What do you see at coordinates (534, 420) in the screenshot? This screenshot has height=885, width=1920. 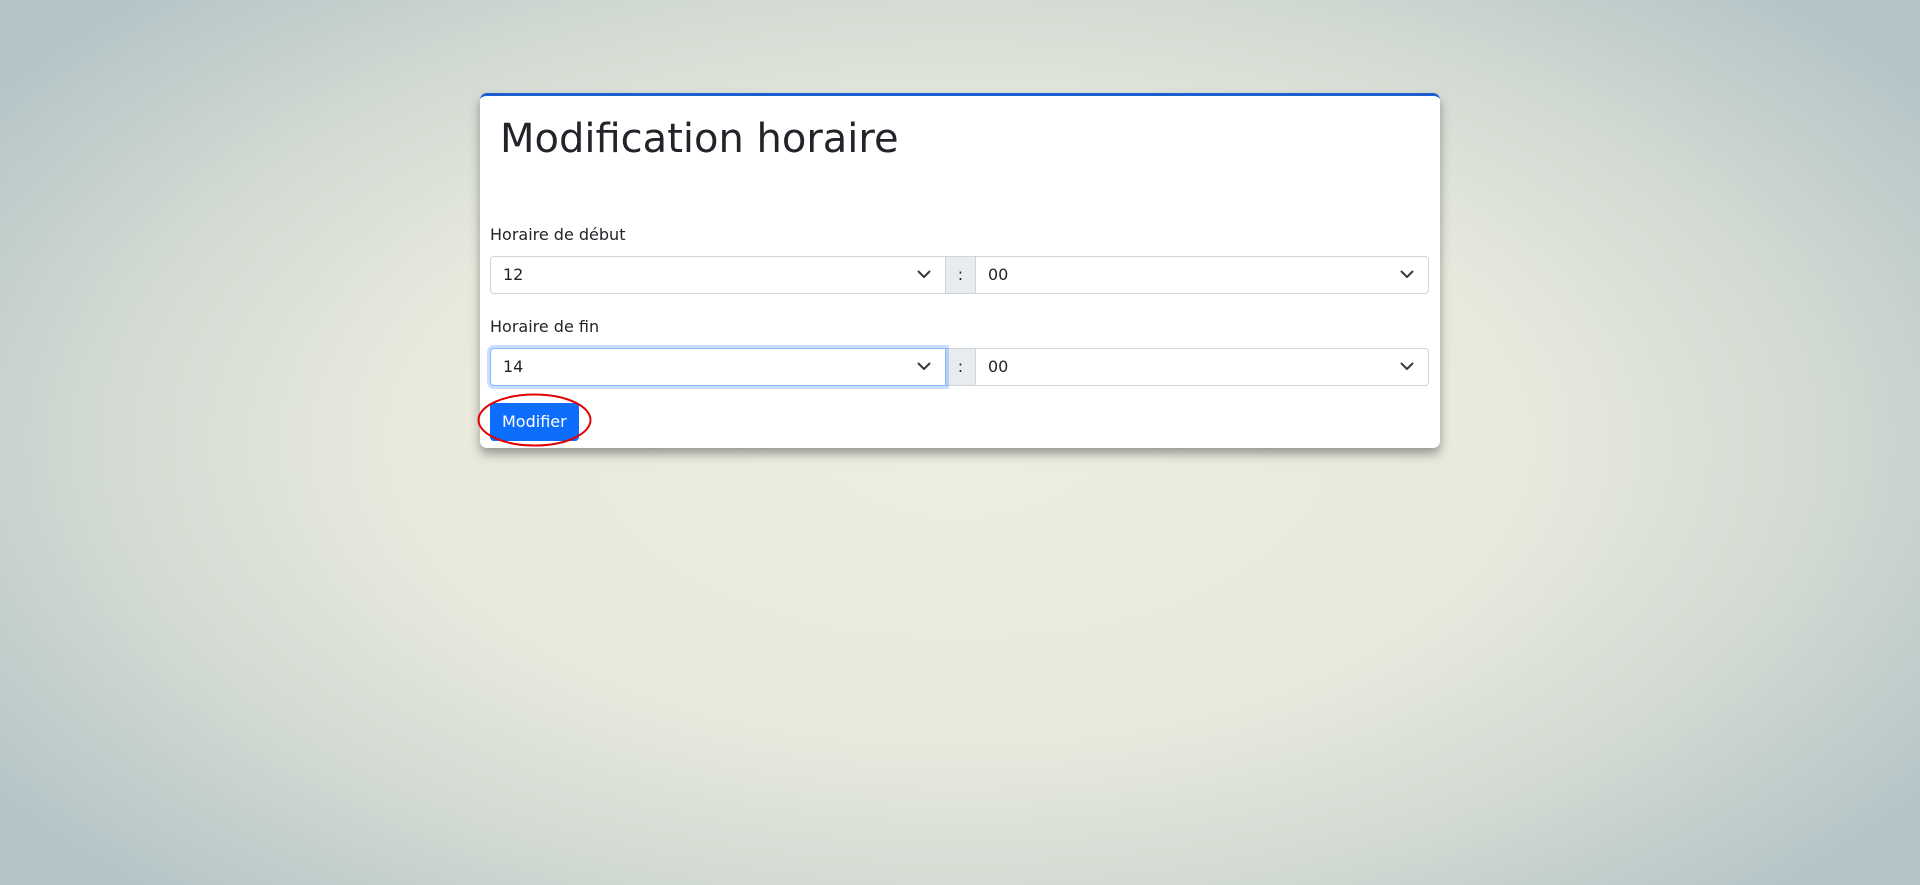 I see `annotation-ellipse` at bounding box center [534, 420].